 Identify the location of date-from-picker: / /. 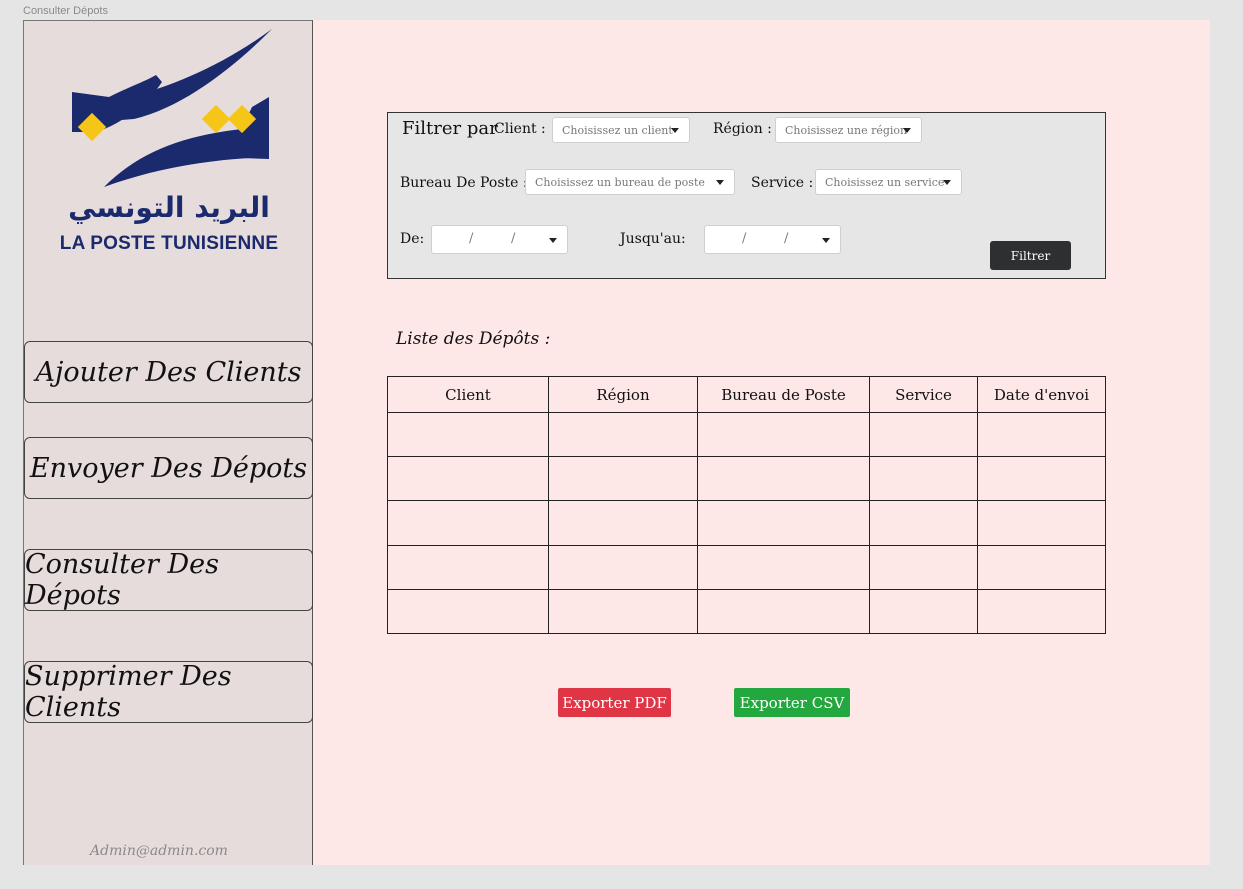
(499, 239).